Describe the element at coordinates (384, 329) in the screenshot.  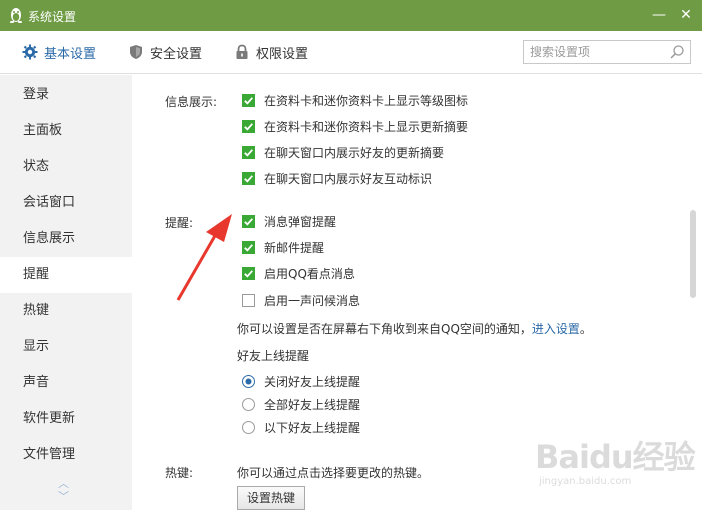
I see `note-text: 你可以设置是否在屏幕右下角收到来自QQ空间的通知，` at that location.